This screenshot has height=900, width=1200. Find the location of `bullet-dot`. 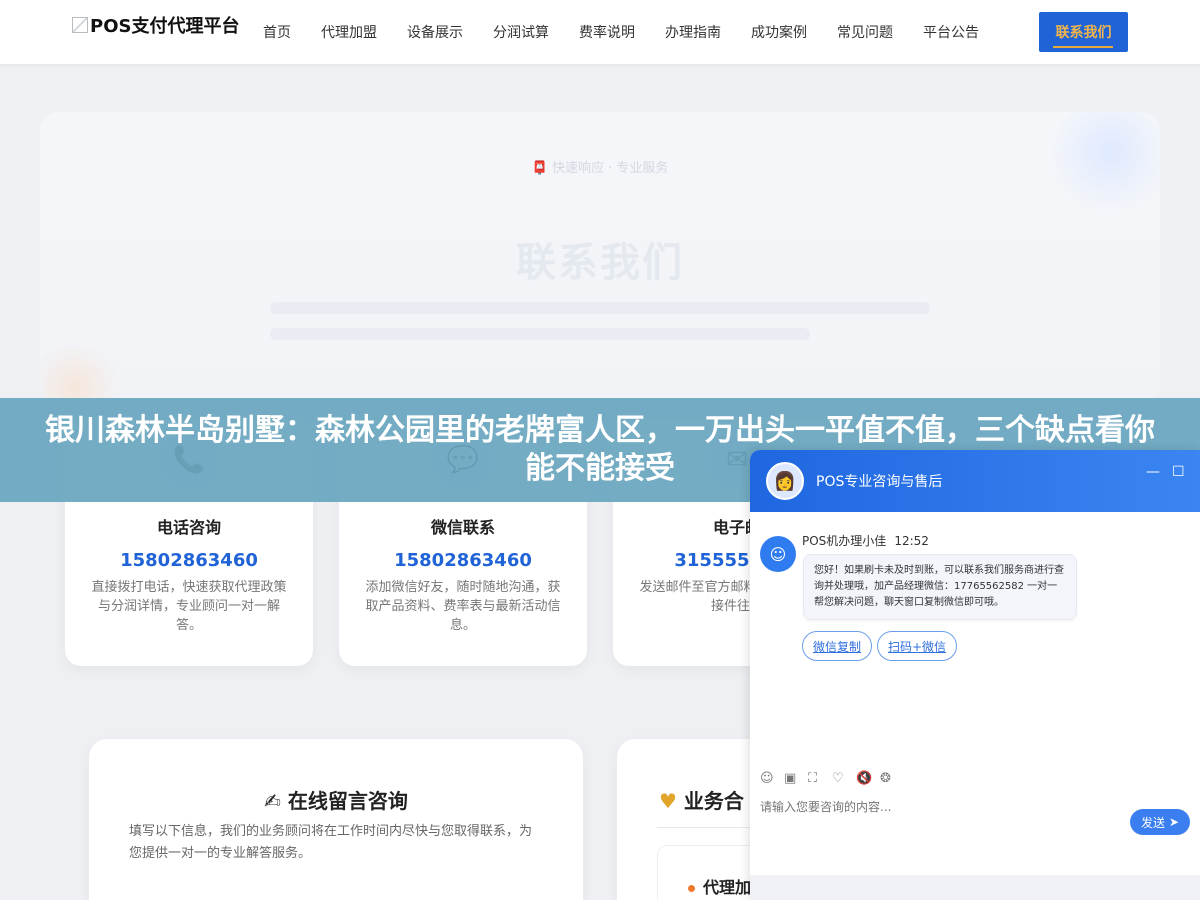

bullet-dot is located at coordinates (691, 888).